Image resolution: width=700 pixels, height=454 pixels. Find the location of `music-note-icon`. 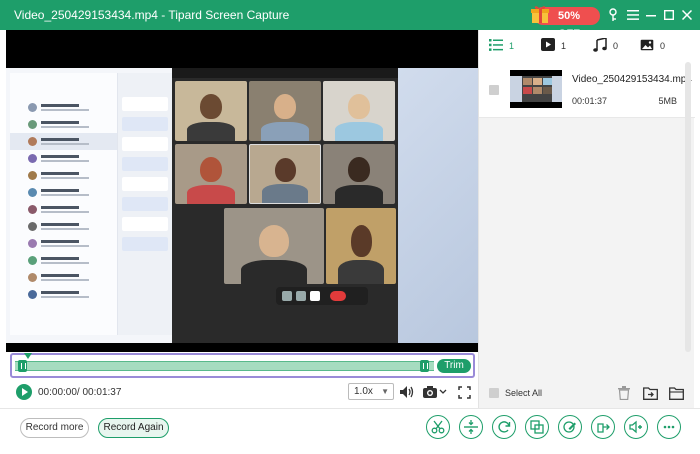

music-note-icon is located at coordinates (600, 45).